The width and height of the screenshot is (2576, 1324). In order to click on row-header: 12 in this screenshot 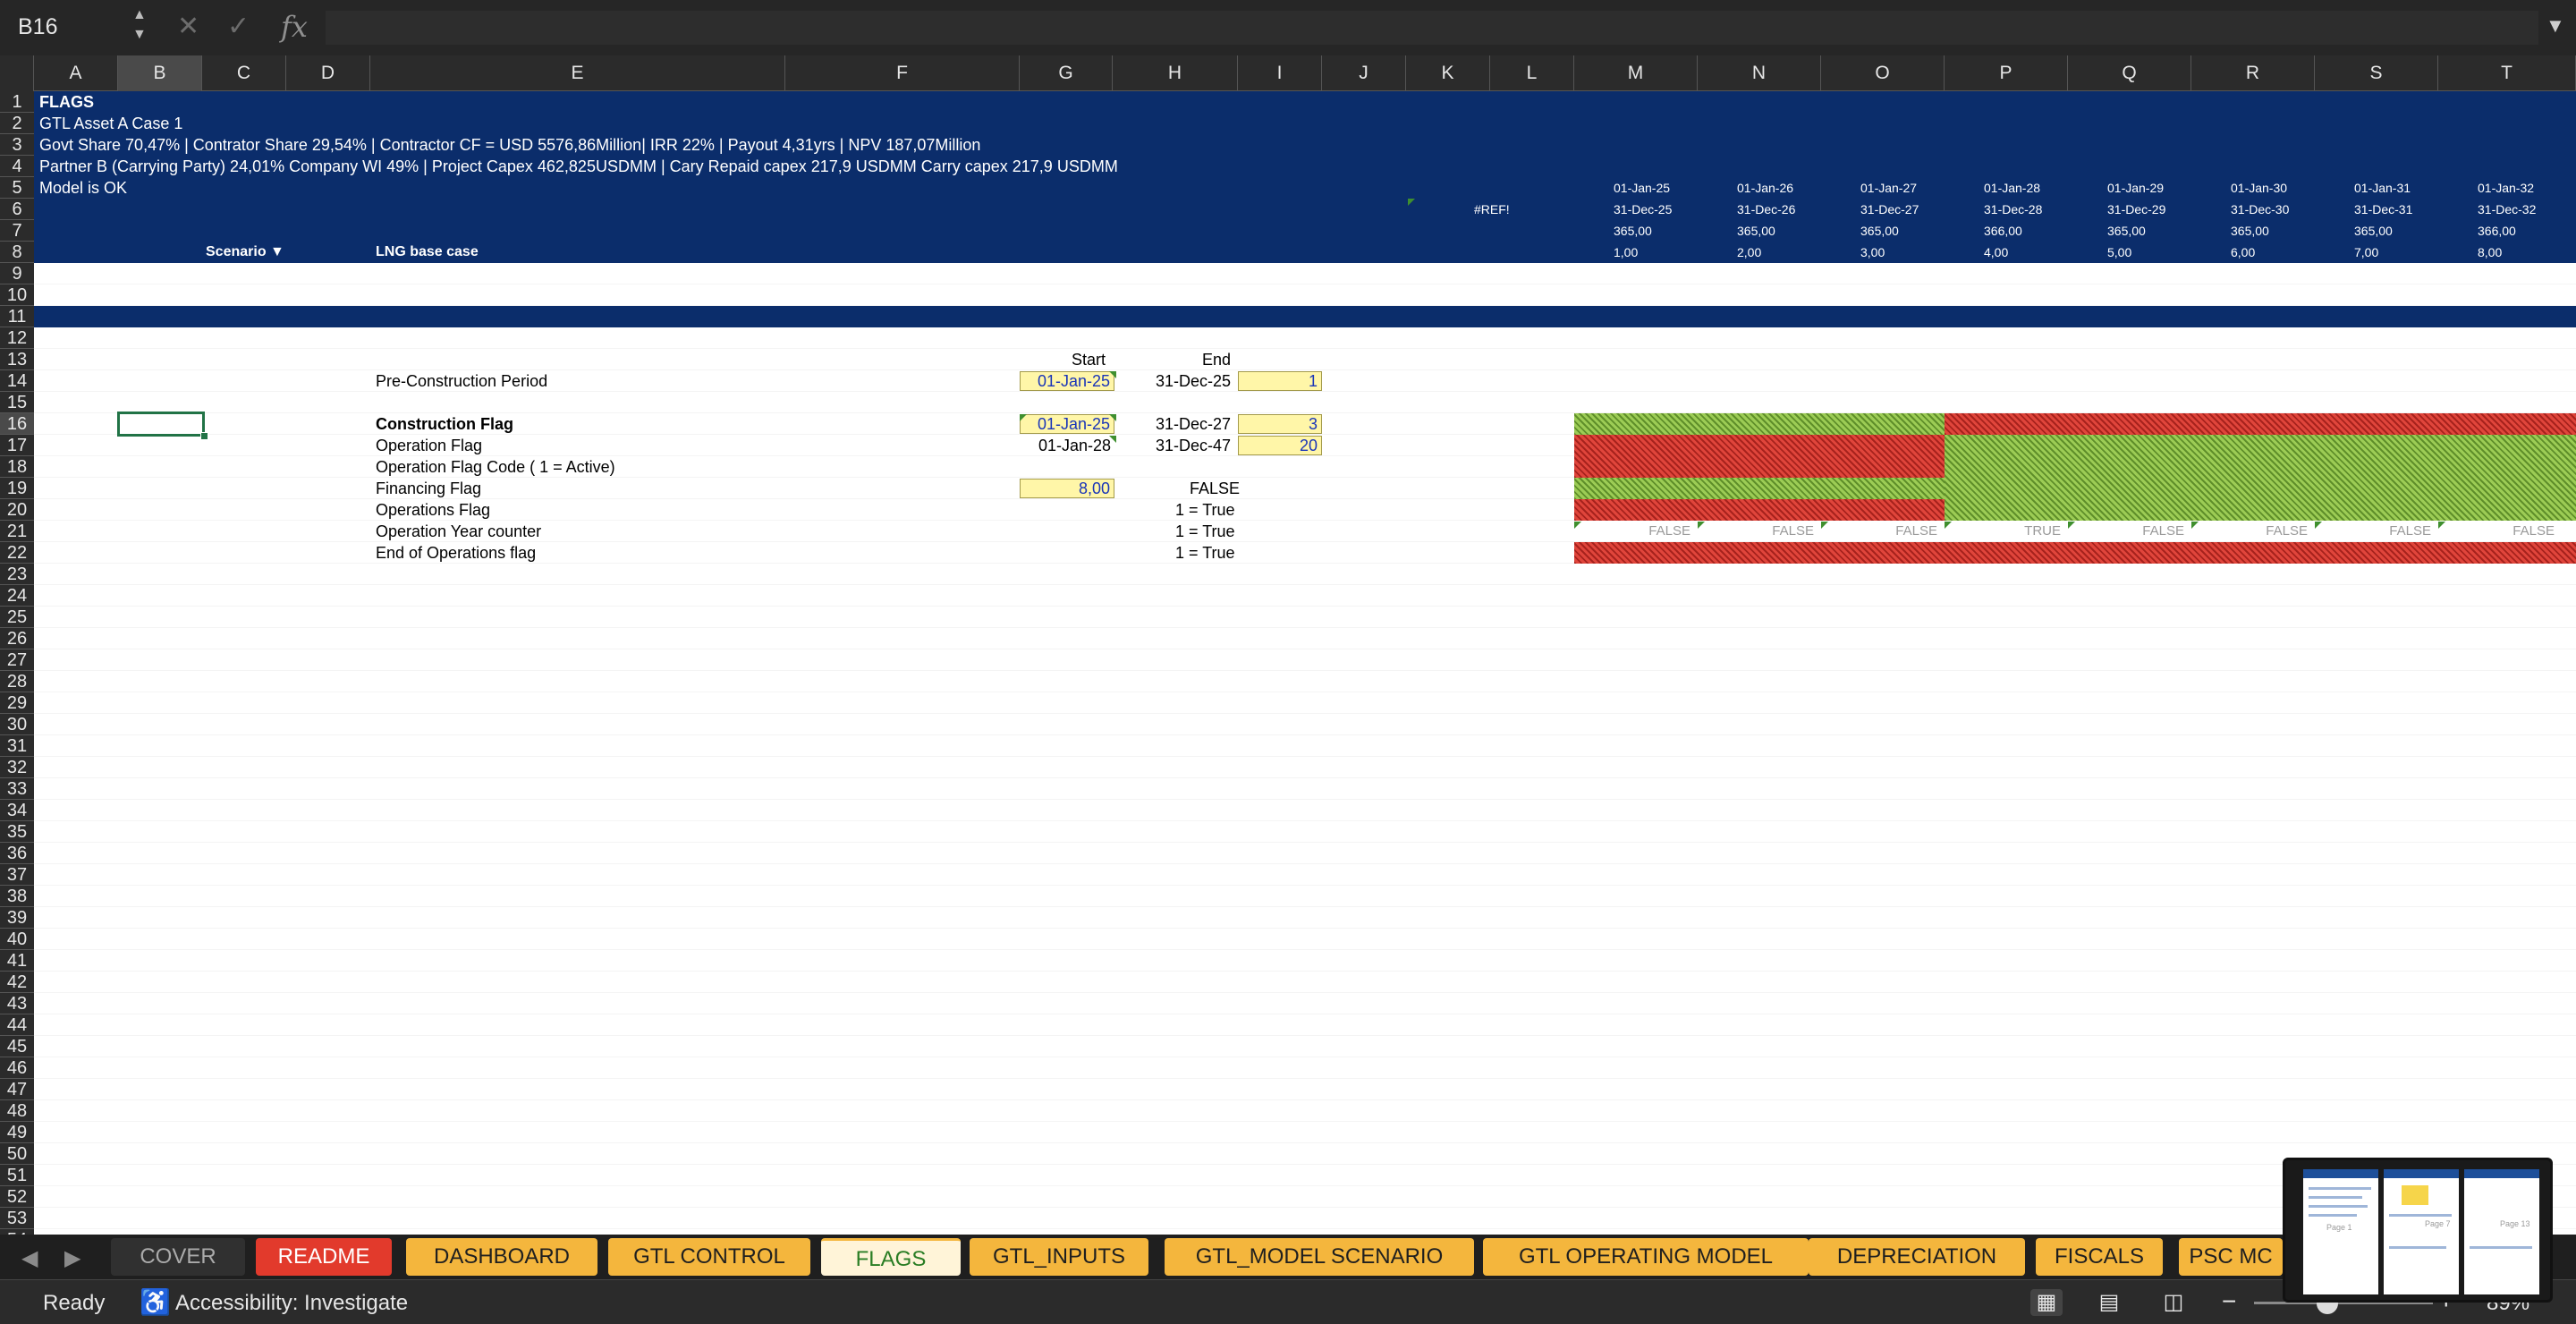, I will do `click(17, 338)`.